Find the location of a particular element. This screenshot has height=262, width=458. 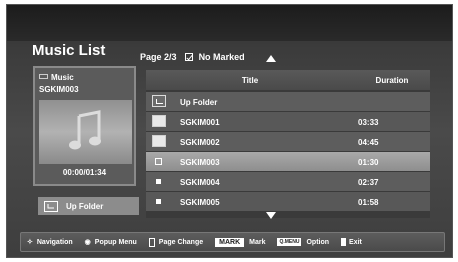

mark-key-icon: MARK is located at coordinates (230, 242).